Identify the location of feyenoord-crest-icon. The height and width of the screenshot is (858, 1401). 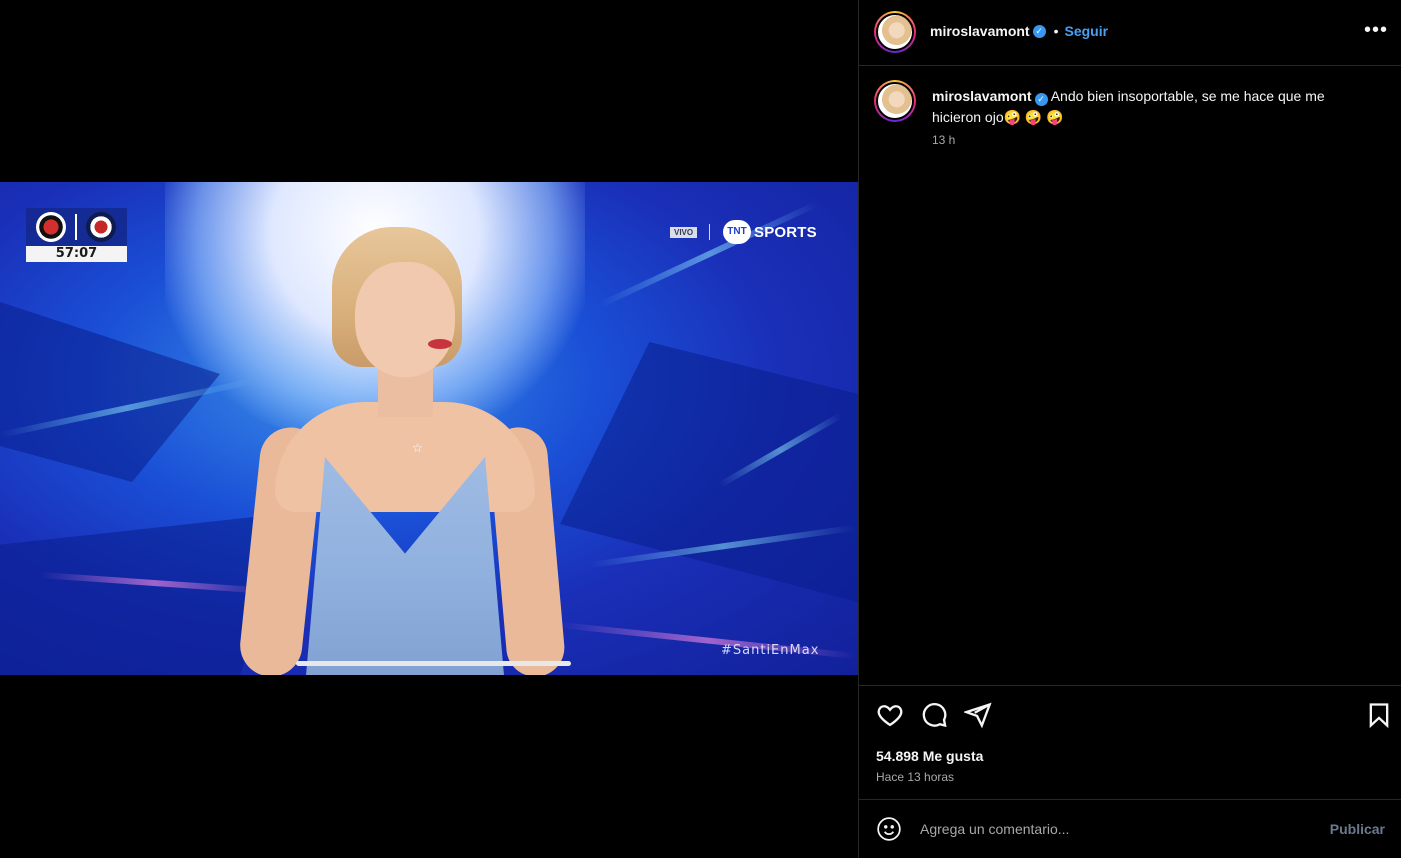
(101, 227).